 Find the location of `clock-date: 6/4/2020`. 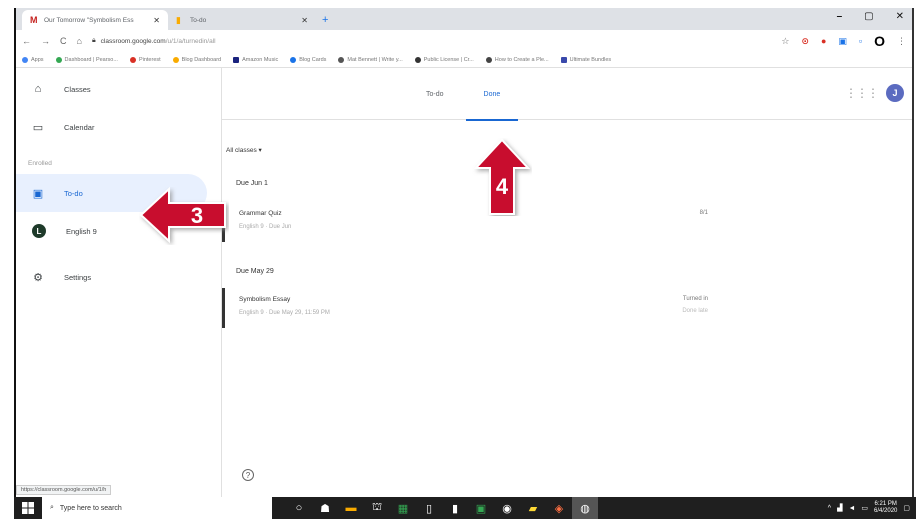

clock-date: 6/4/2020 is located at coordinates (886, 511).